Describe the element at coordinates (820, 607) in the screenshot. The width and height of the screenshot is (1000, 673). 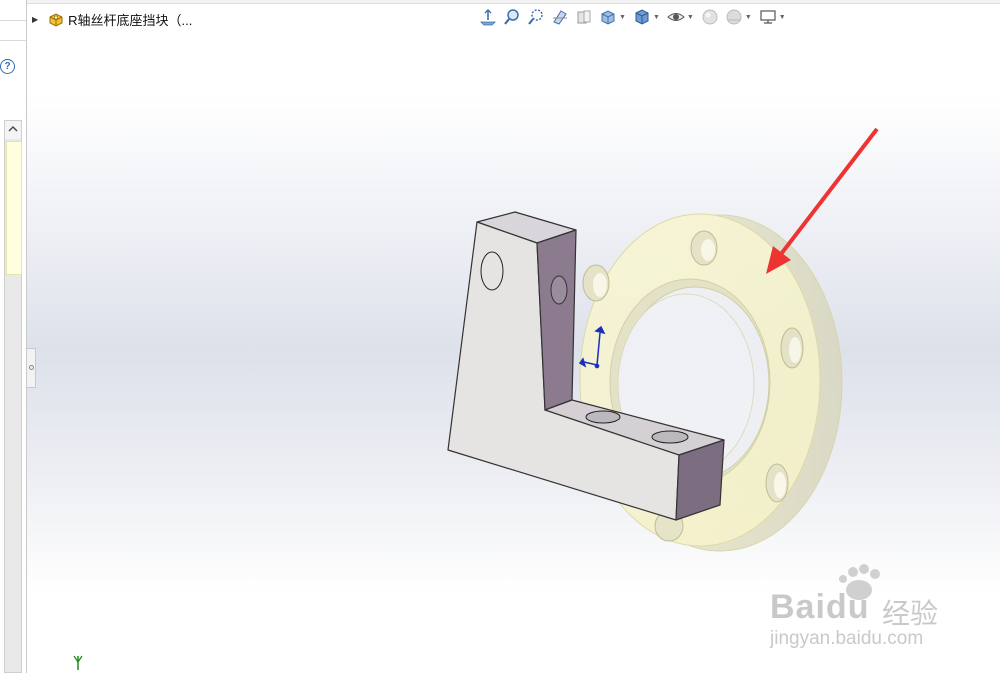
I see `watermark-brand: Baidu` at that location.